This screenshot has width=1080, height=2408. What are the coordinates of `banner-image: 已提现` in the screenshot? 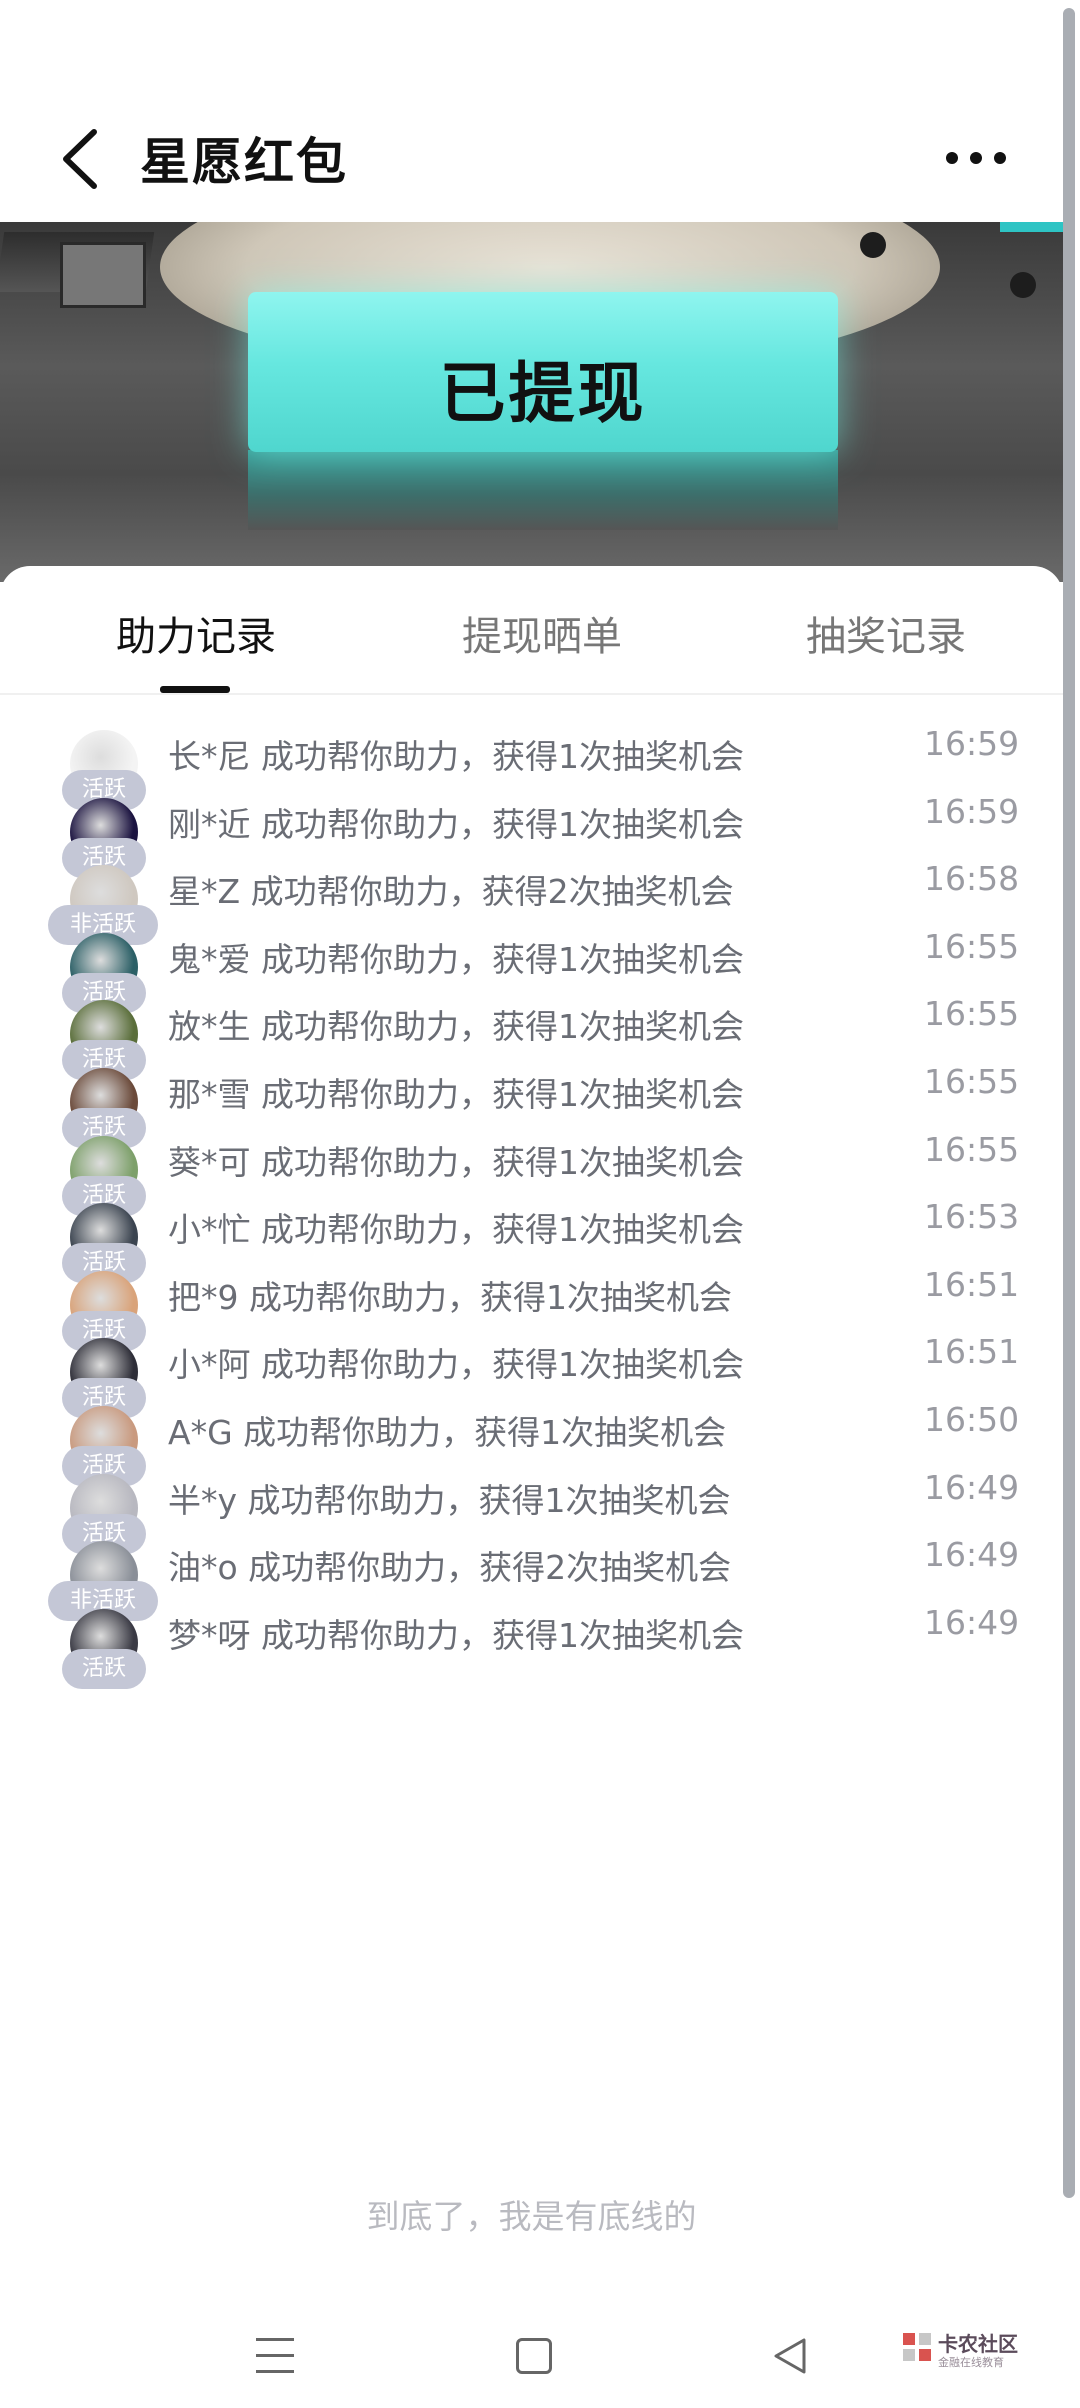 It's located at (531, 402).